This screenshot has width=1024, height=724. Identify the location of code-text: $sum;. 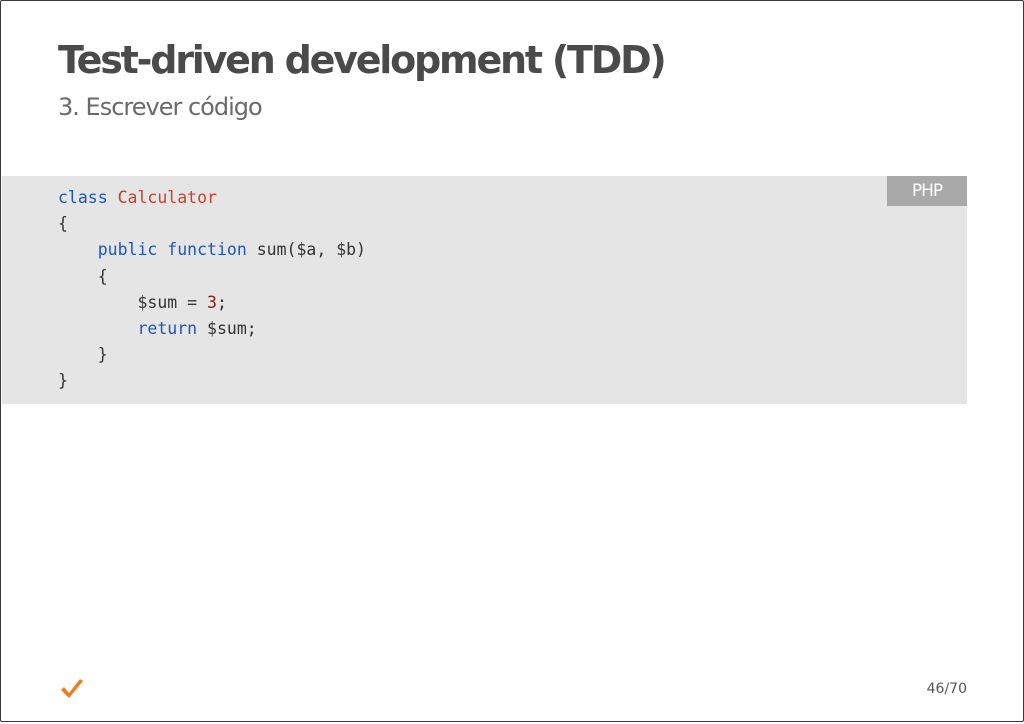
(232, 329).